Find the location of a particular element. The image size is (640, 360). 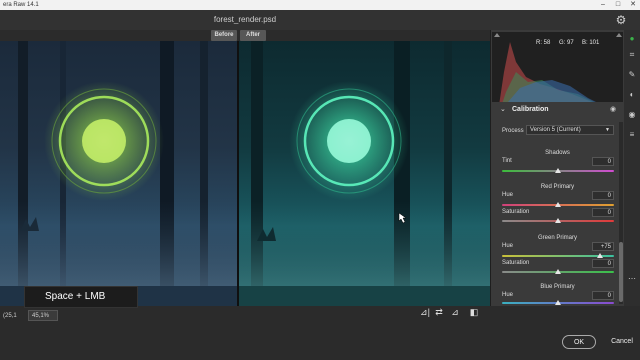

before-after-view-icon: ⊿| is located at coordinates (425, 312).